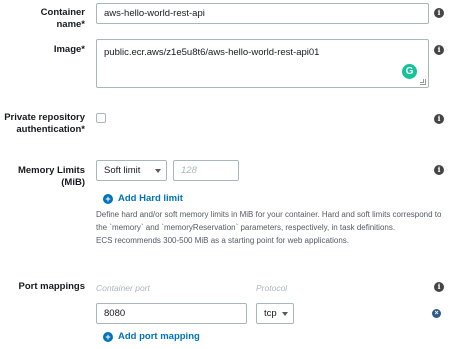  I want to click on private-repo-label-line1: Private repository, so click(44, 117).